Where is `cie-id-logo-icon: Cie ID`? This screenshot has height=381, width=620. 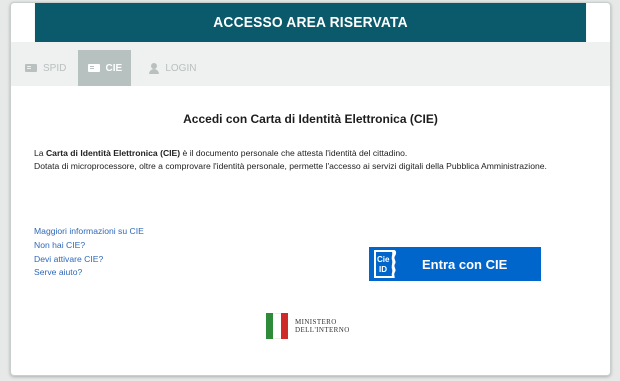
cie-id-logo-icon: Cie ID is located at coordinates (385, 264).